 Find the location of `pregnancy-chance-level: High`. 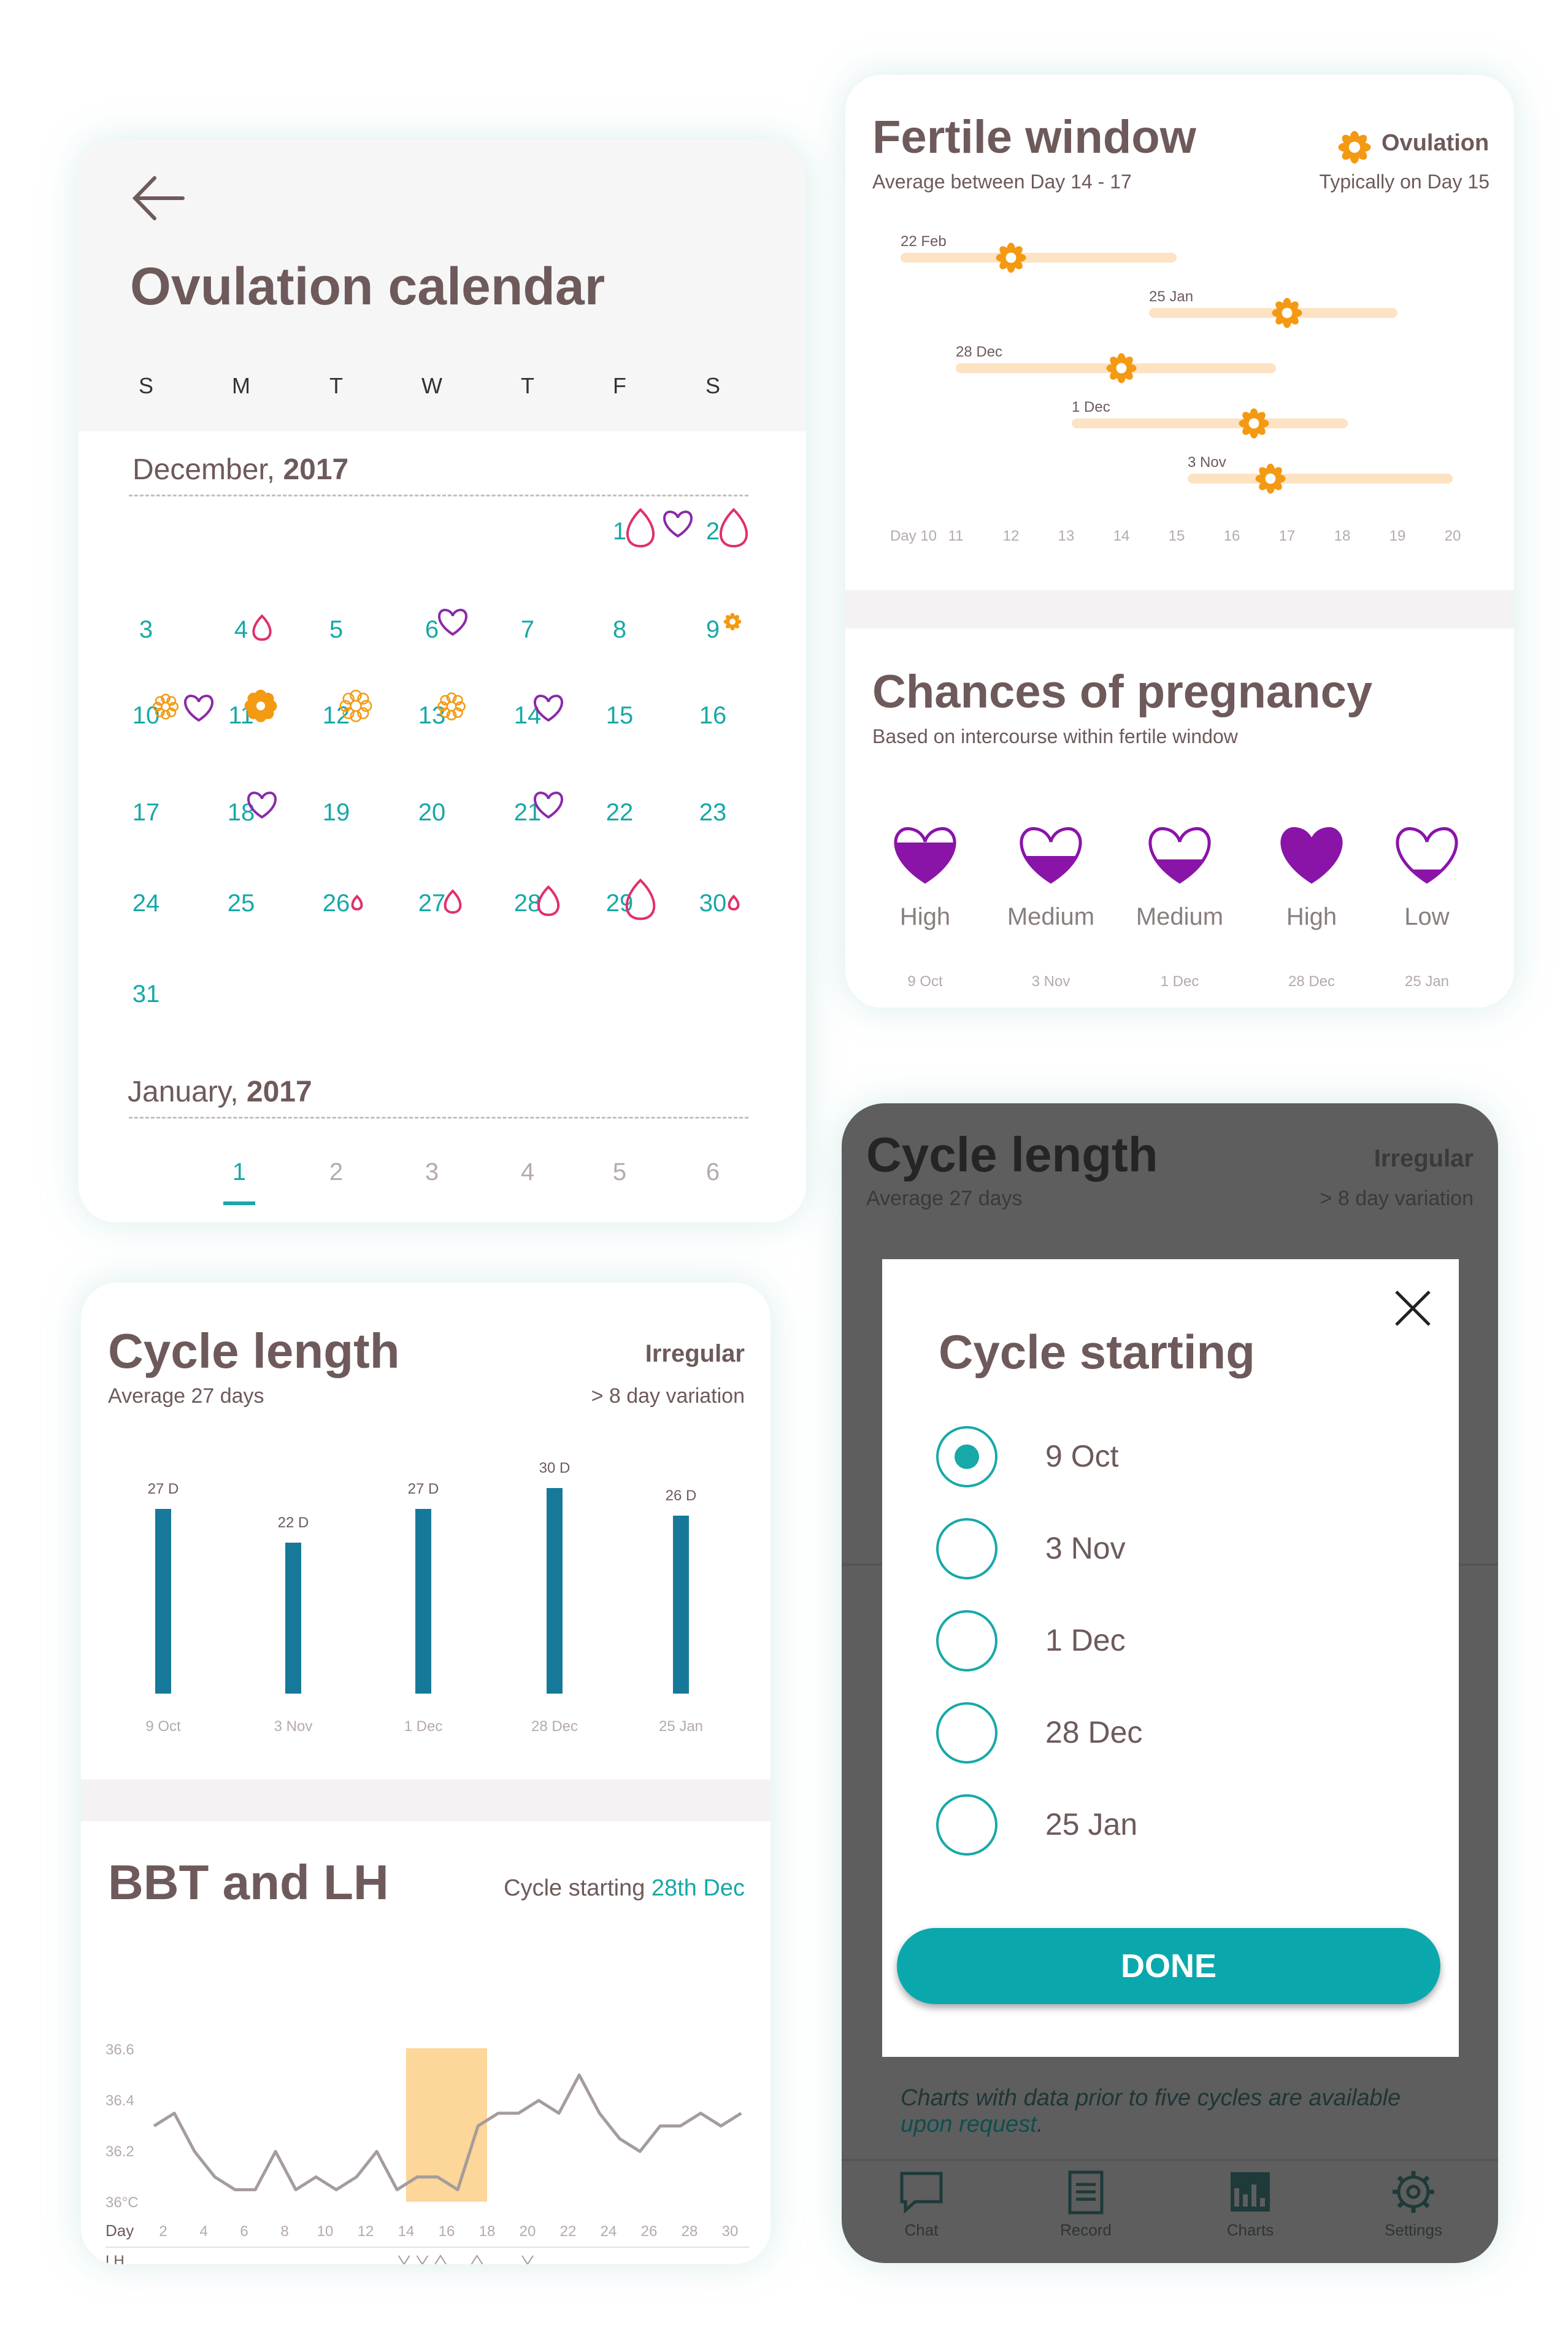

pregnancy-chance-level: High is located at coordinates (925, 916).